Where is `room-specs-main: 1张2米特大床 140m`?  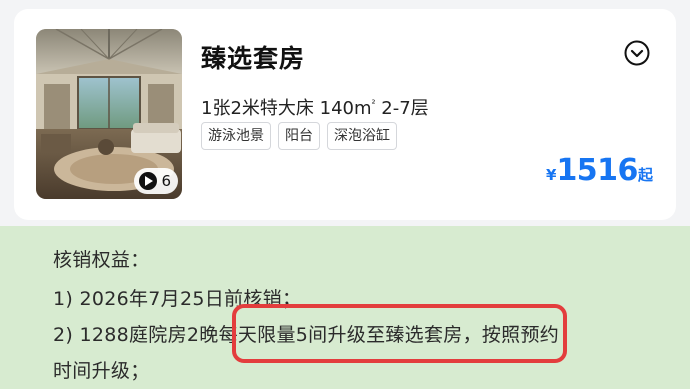 room-specs-main: 1张2米特大床 140m is located at coordinates (286, 108).